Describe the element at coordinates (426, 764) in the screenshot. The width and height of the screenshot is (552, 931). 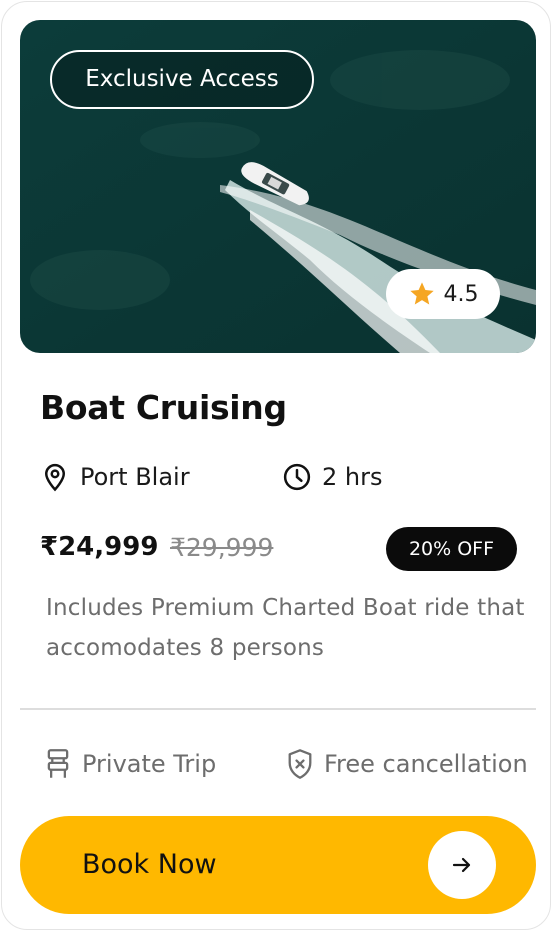
I see `feature-label: Free cancellation` at that location.